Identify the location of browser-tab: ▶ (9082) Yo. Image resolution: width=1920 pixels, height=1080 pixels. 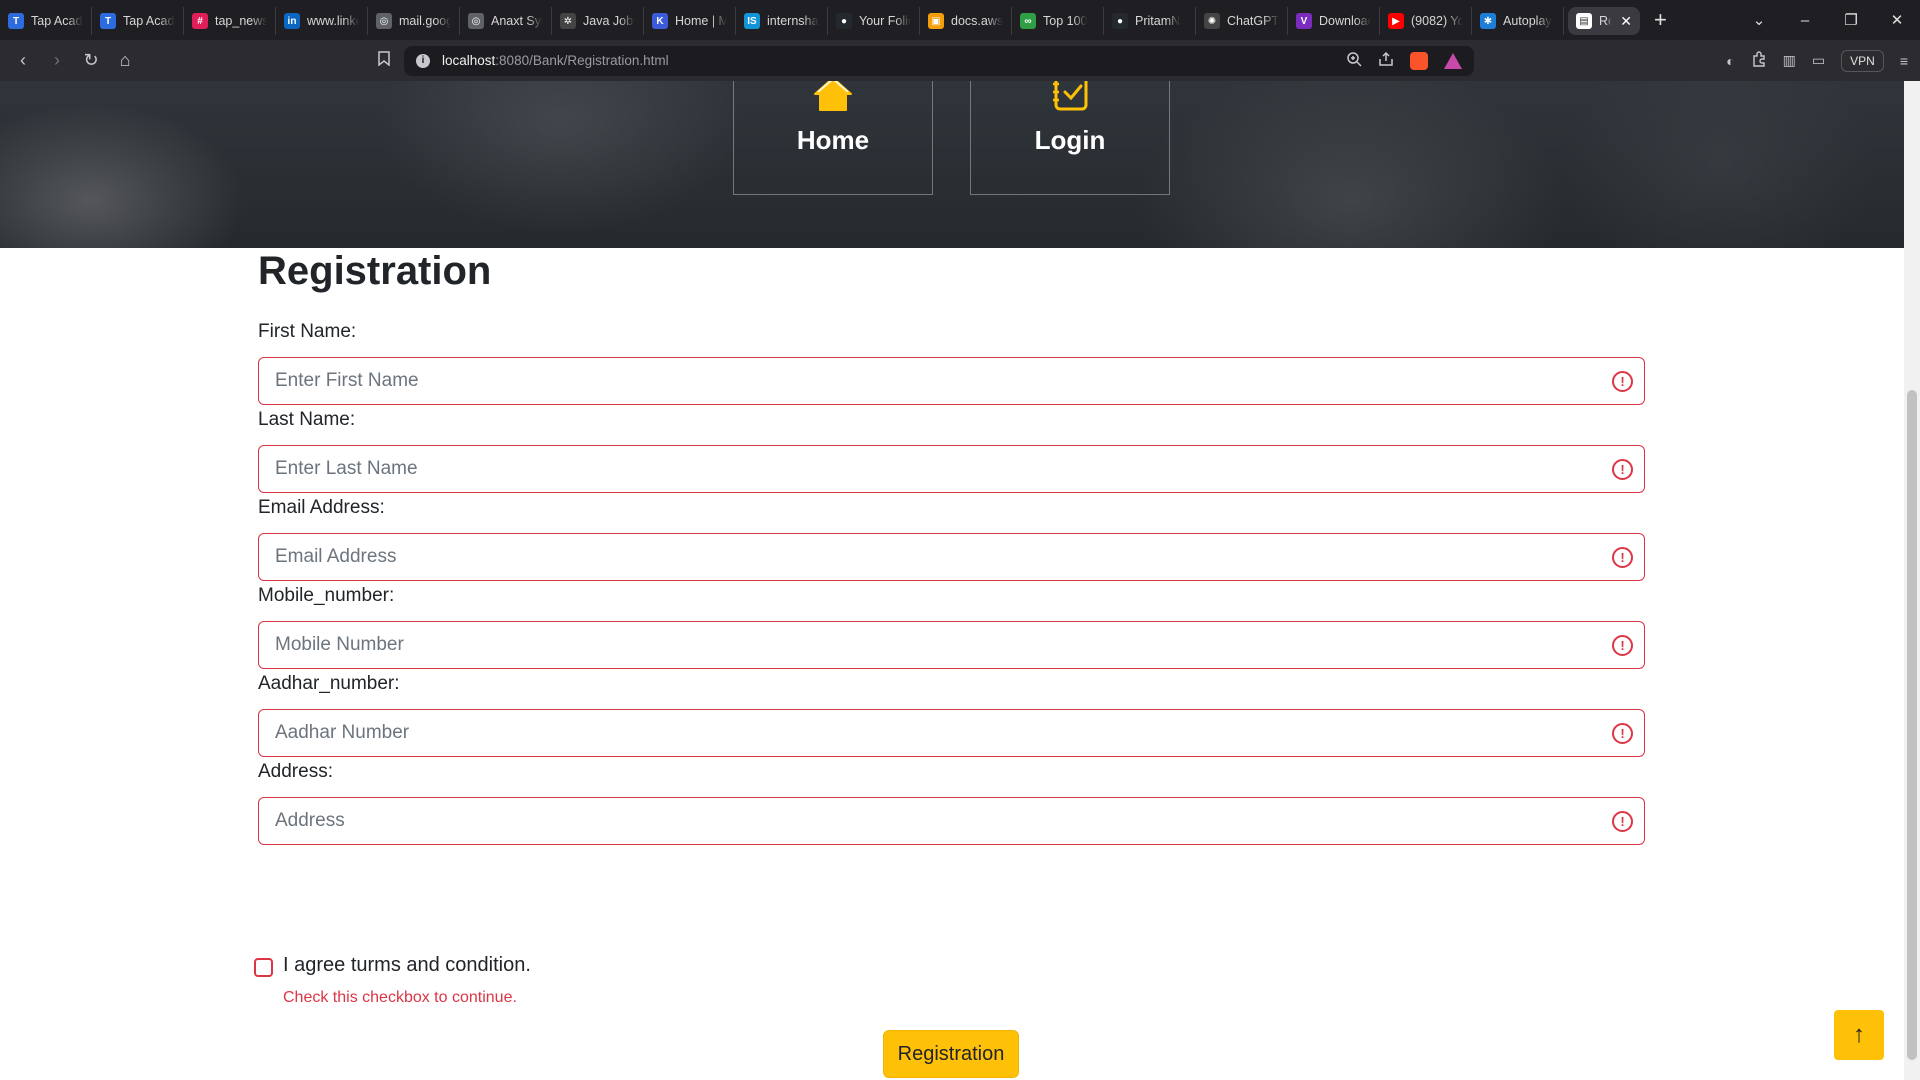
(1426, 21).